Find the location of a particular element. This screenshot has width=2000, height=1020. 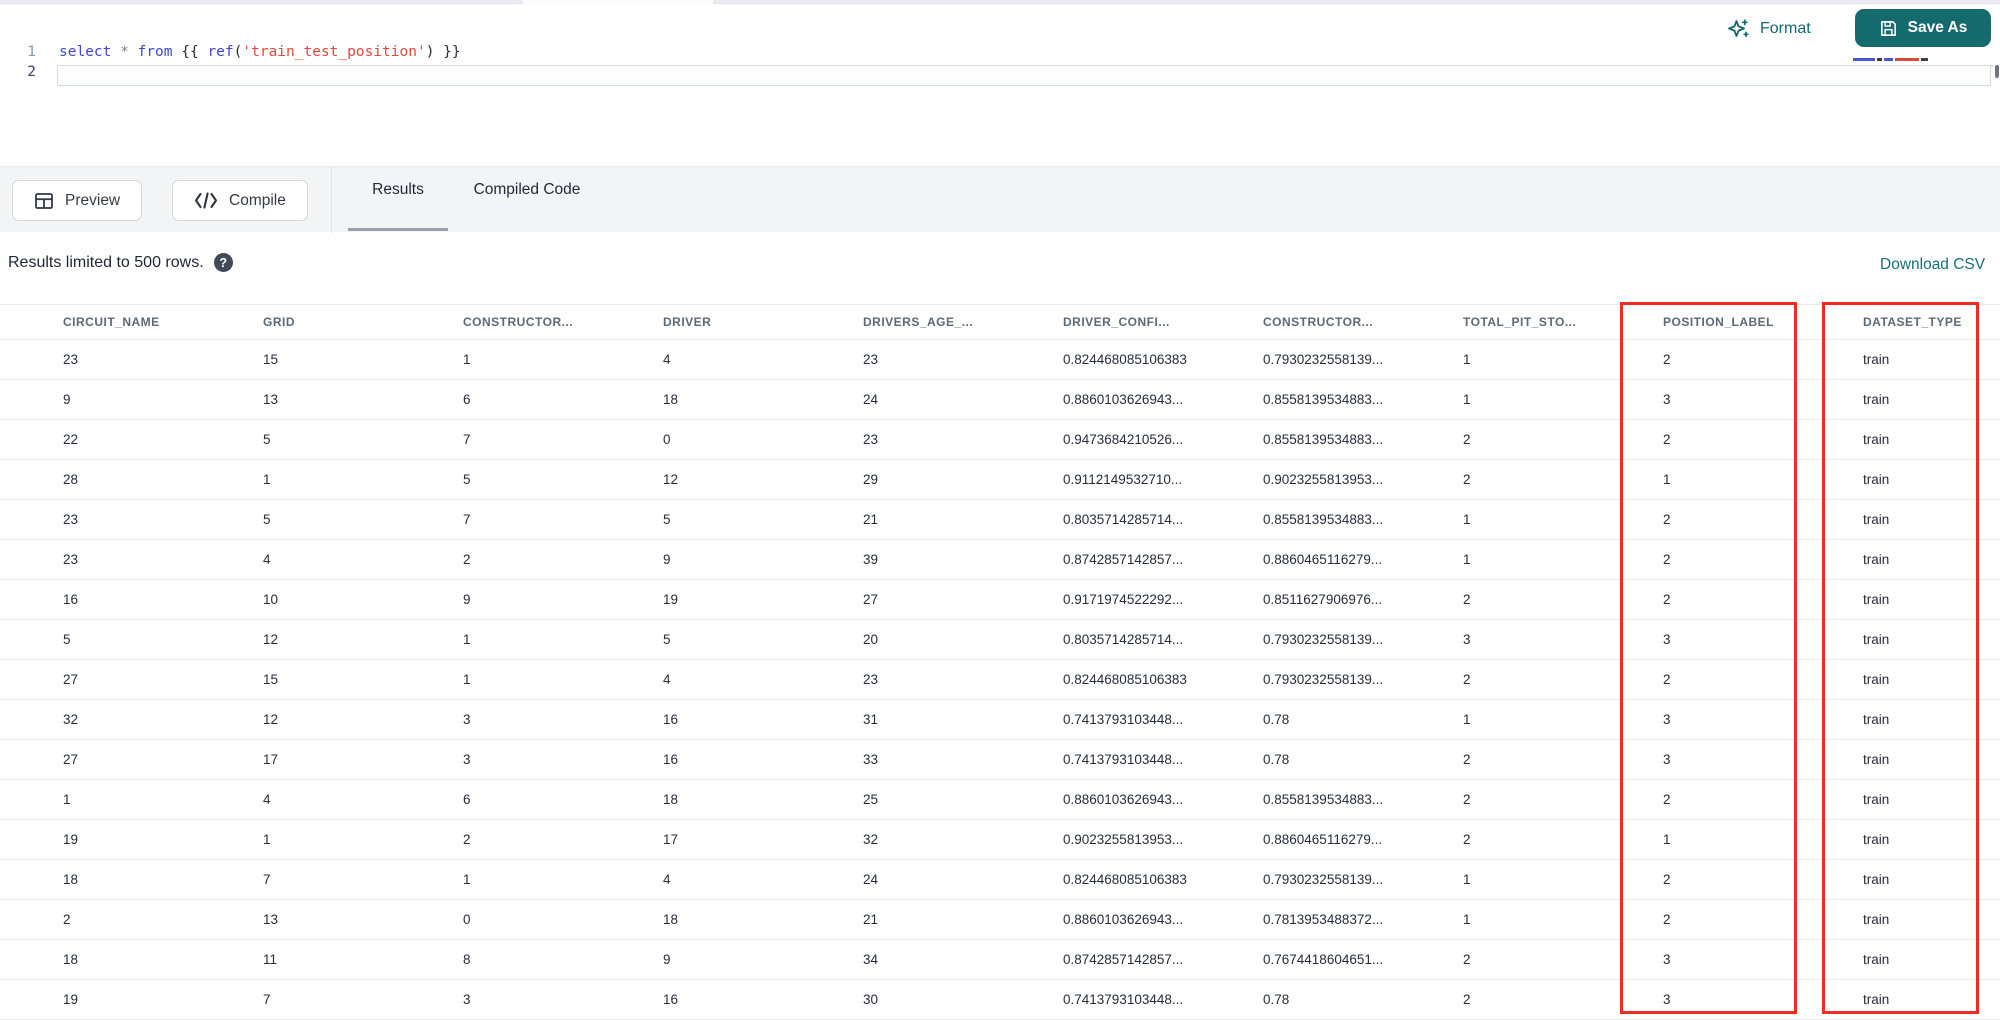

tab-compiled-code: Compiled Code is located at coordinates (527, 190).